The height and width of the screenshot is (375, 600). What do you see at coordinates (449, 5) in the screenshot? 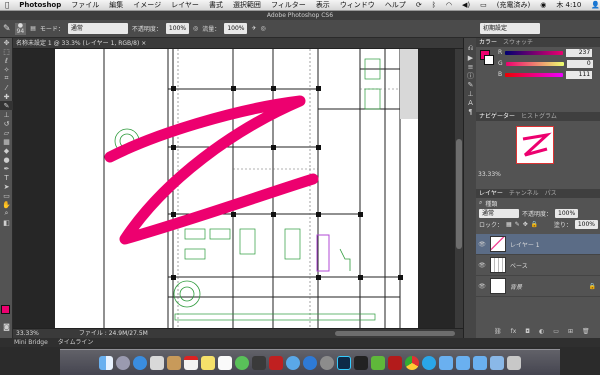
I see `wifi-icon: ◠` at bounding box center [449, 5].